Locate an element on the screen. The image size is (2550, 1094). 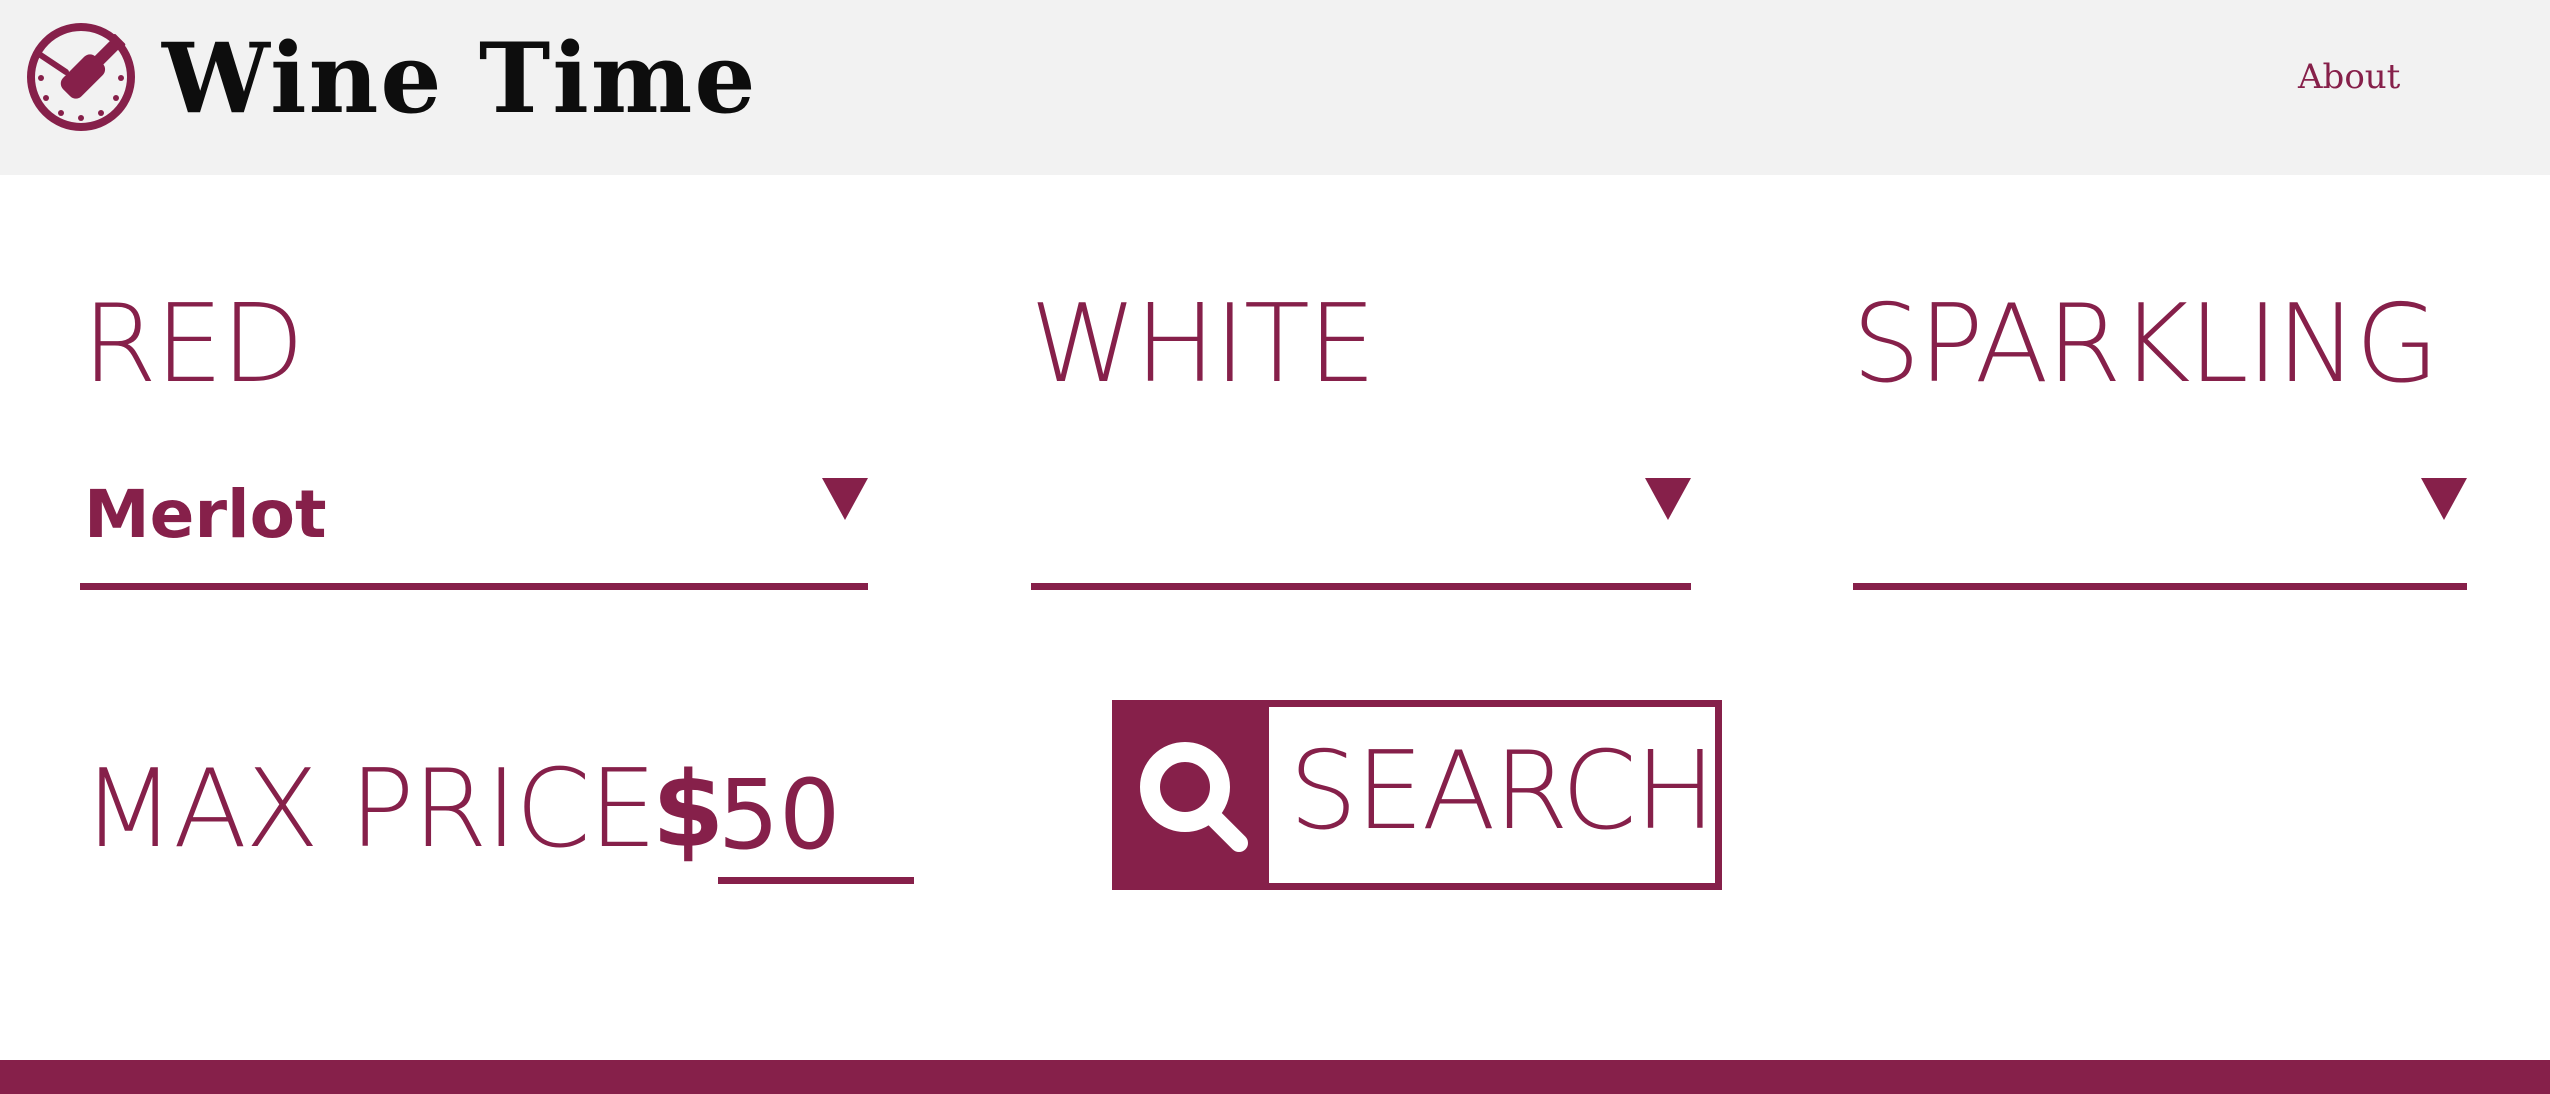
max-price-label: MAX PRICE is located at coordinates (369, 809).